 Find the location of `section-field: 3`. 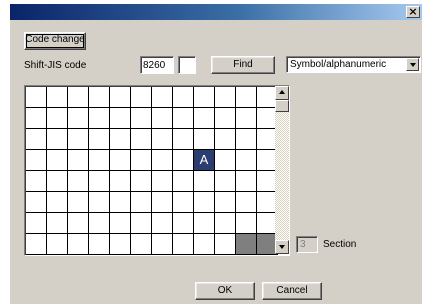

section-field: 3 is located at coordinates (307, 244).